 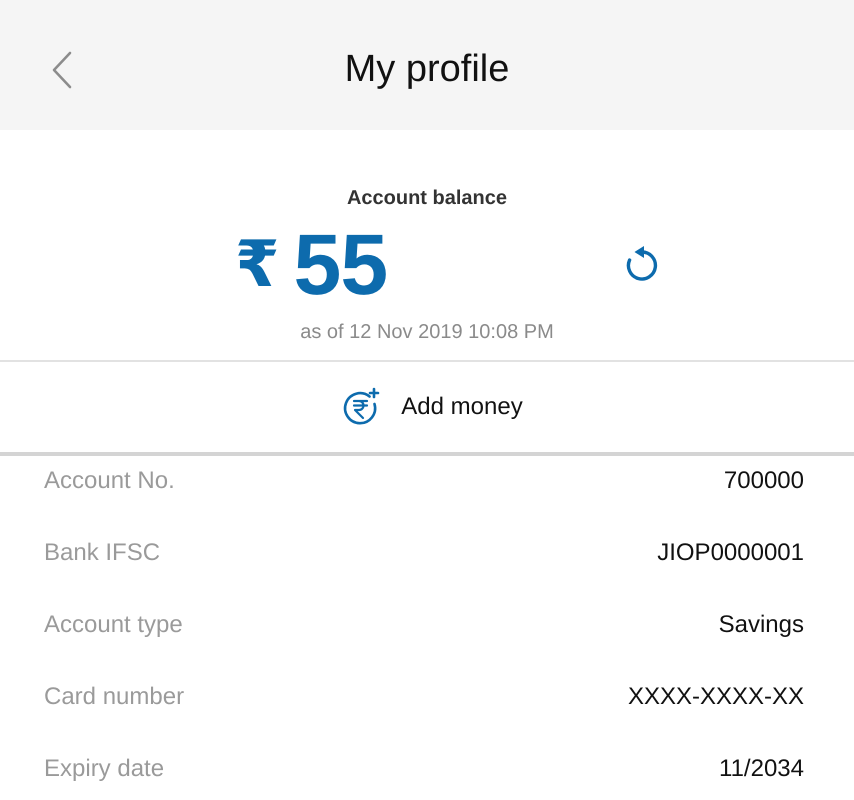 I want to click on detail-value: JIOP0000001, so click(x=730, y=553).